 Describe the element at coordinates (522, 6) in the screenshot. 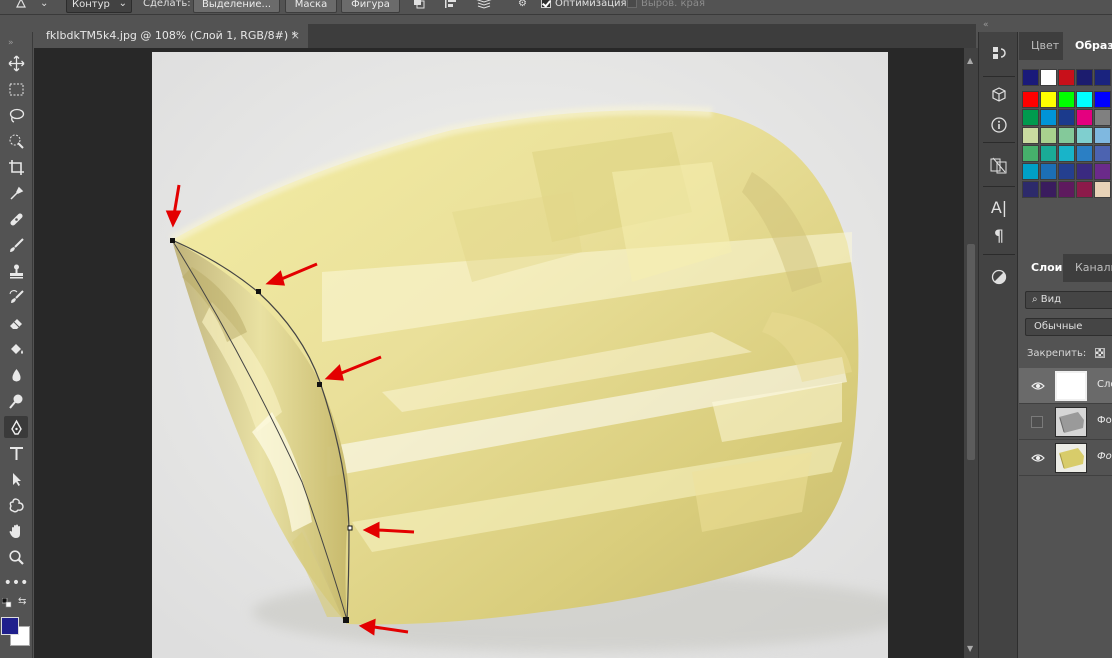

I see `gear-icon: ⚙` at that location.